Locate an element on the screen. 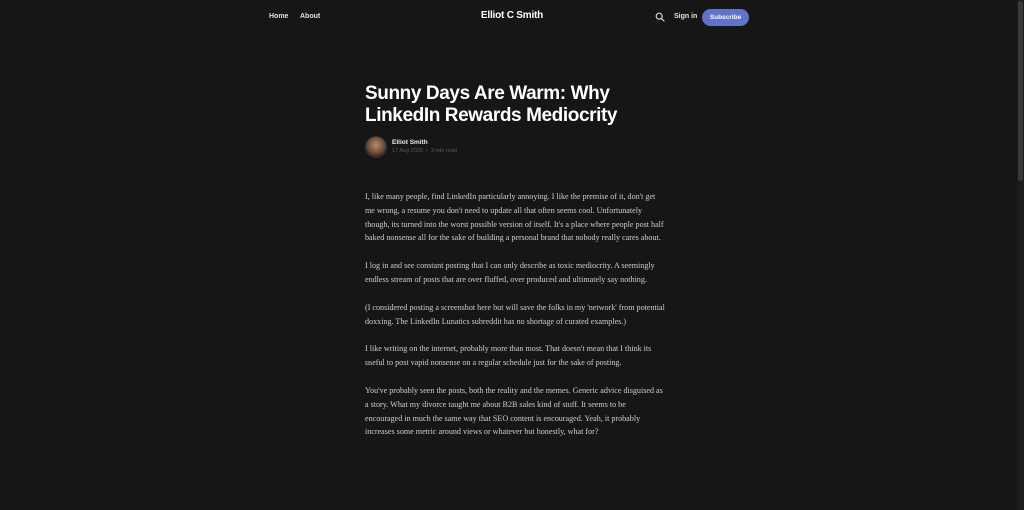  scrollbar-thumb is located at coordinates (1020, 91).